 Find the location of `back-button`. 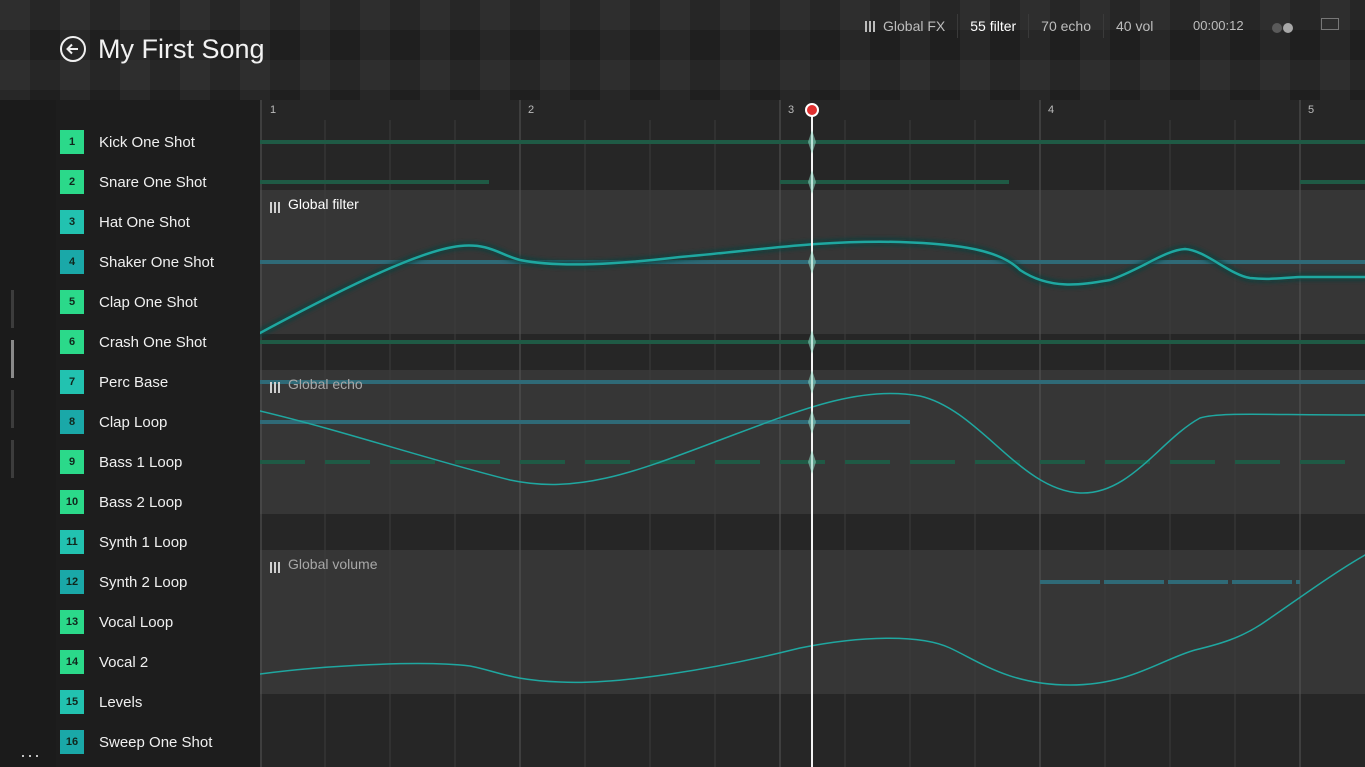

back-button is located at coordinates (73, 49).